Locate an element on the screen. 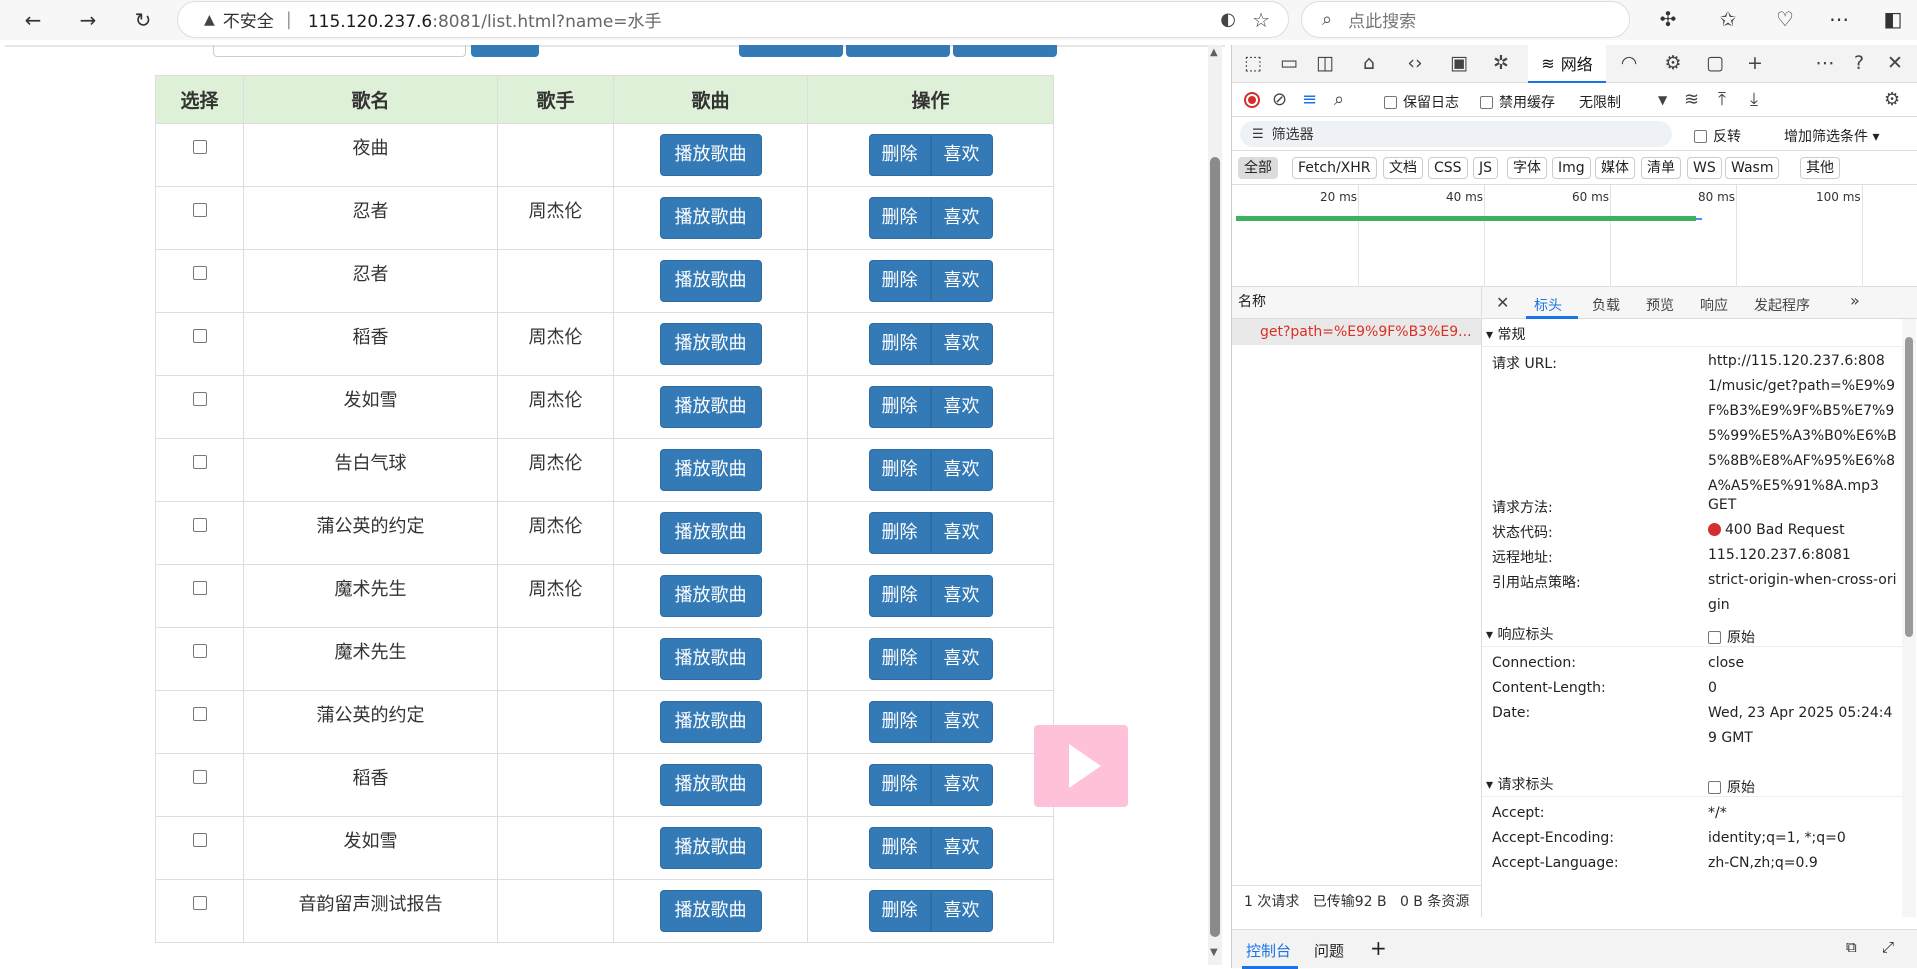  settings-gear-icon: ⚙ is located at coordinates (1673, 63).